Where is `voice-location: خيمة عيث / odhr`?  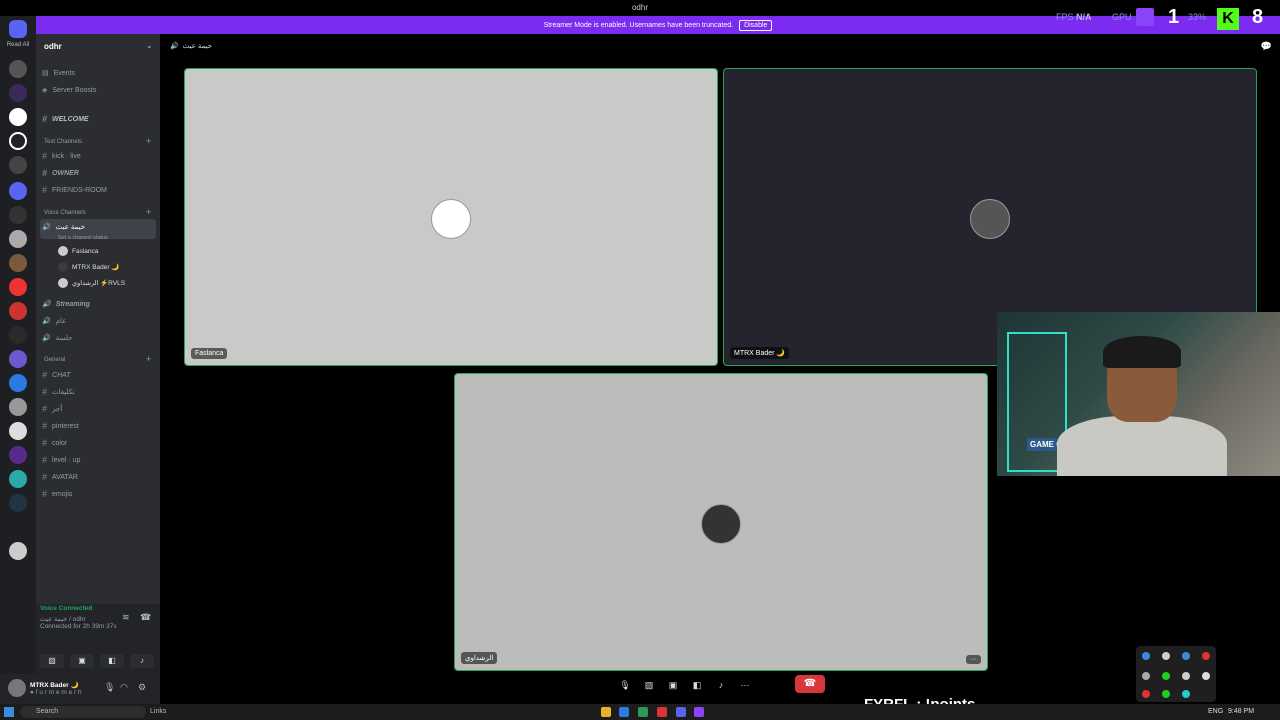 voice-location: خيمة عيث / odhr is located at coordinates (63, 619).